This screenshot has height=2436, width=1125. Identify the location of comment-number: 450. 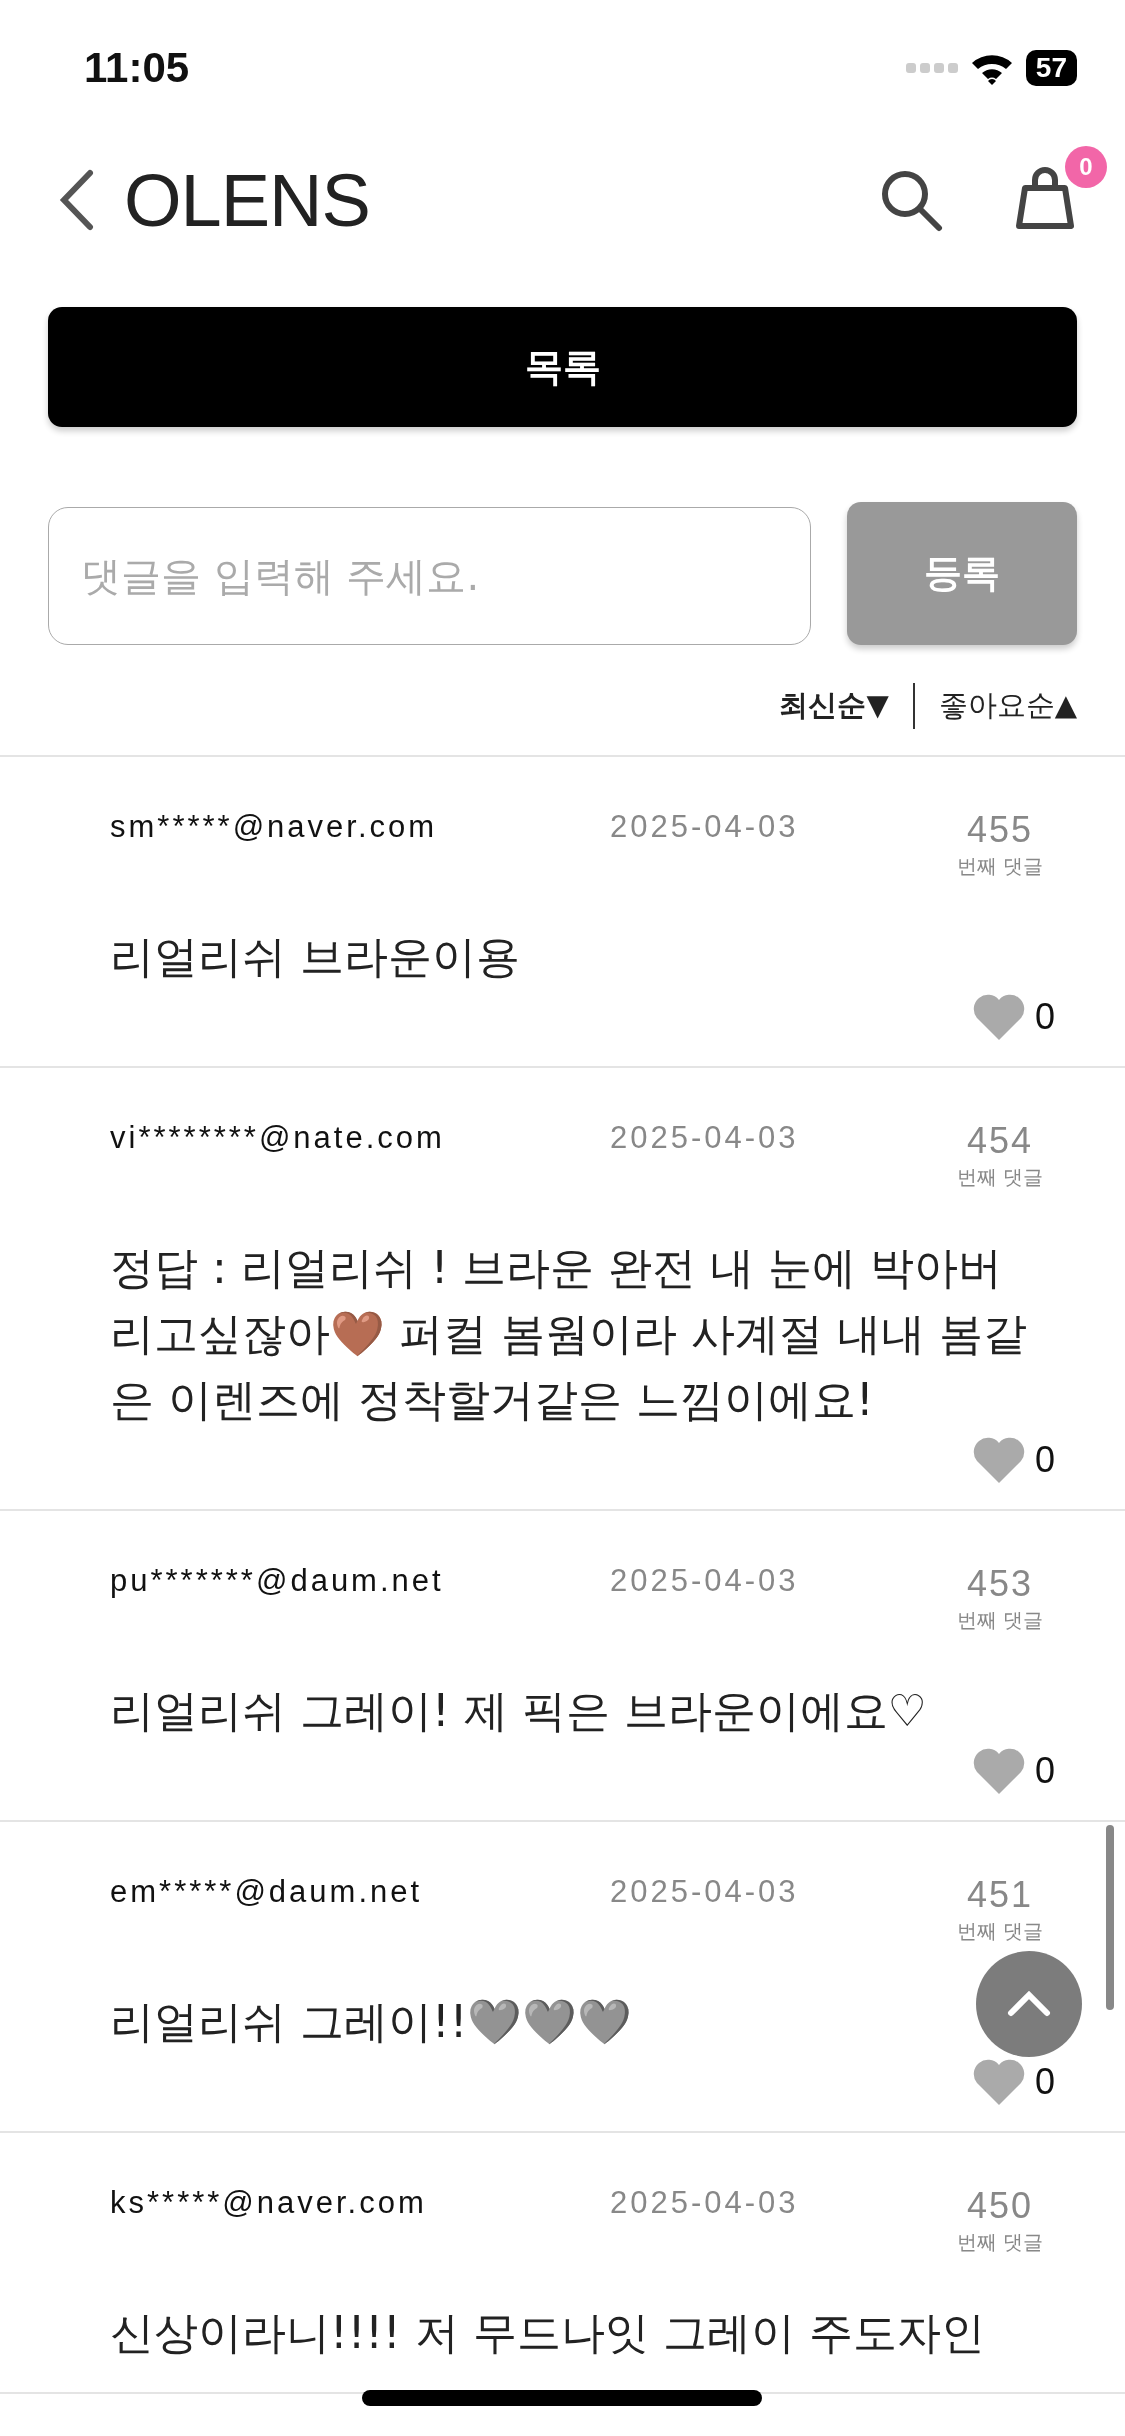
(1000, 2206).